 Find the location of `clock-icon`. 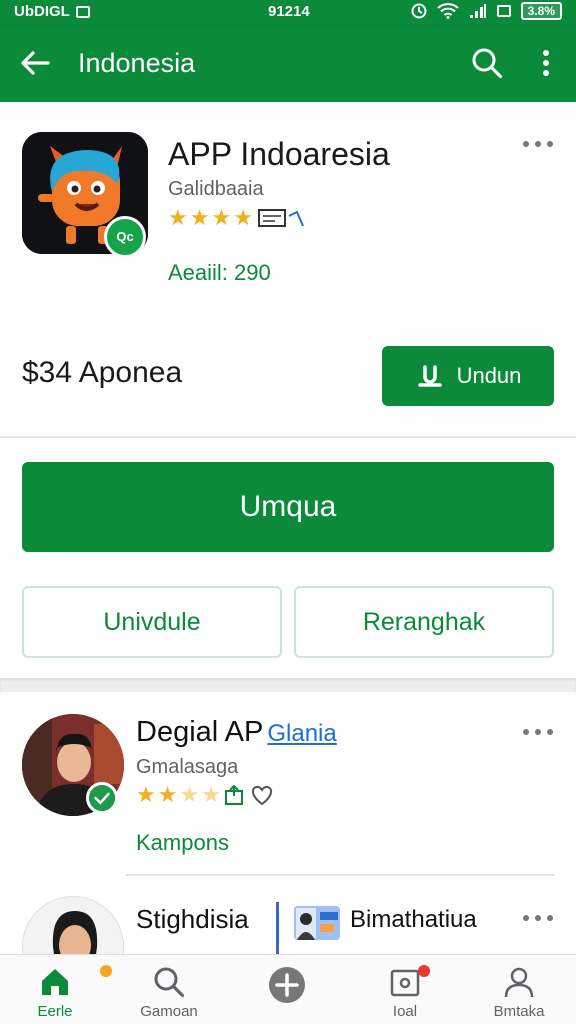

clock-icon is located at coordinates (419, 11).